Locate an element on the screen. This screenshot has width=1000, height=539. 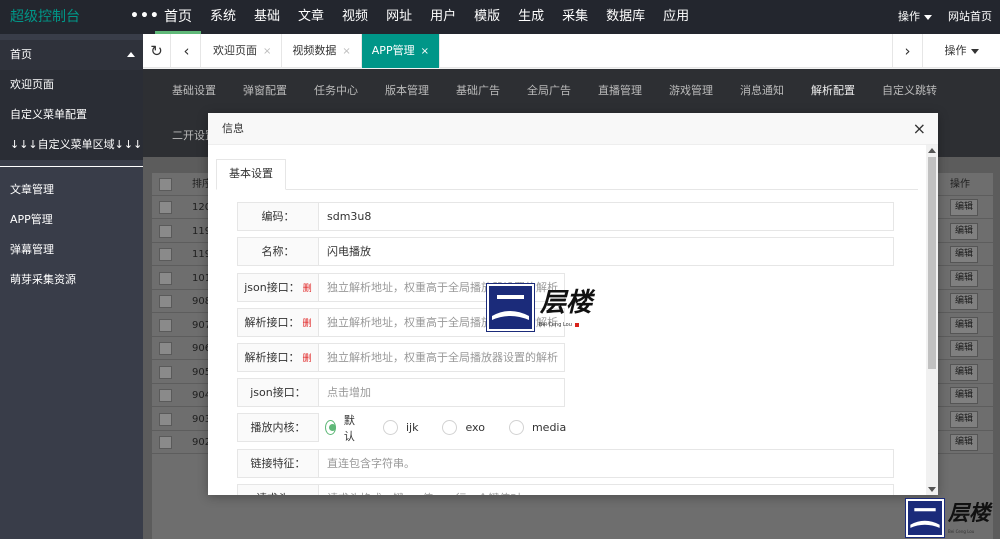
sub-tab: 基础广告 is located at coordinates (478, 93).